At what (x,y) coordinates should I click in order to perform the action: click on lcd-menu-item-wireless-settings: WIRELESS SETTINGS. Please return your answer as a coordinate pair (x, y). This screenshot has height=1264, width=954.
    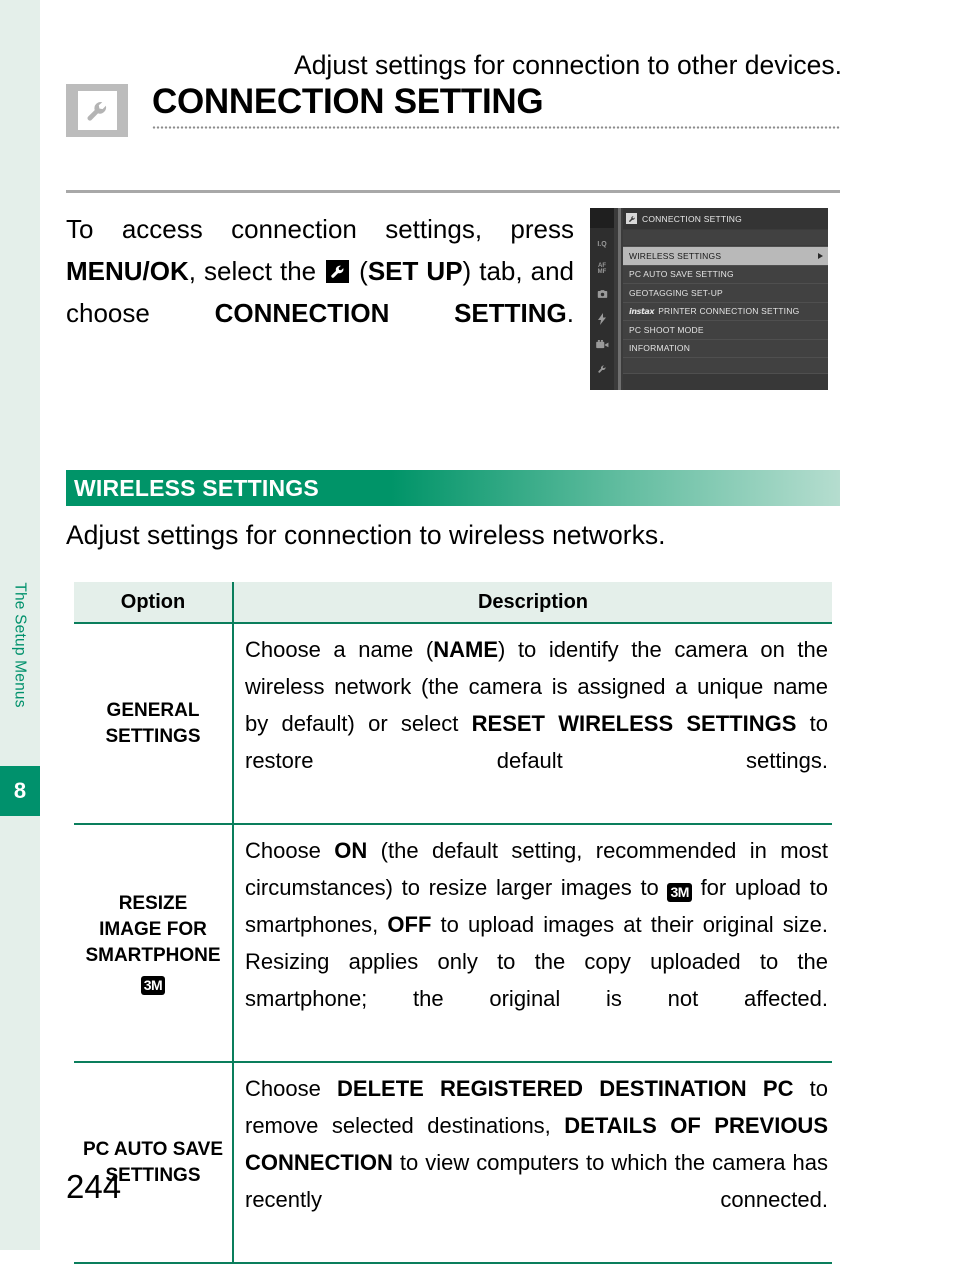
    Looking at the image, I should click on (725, 255).